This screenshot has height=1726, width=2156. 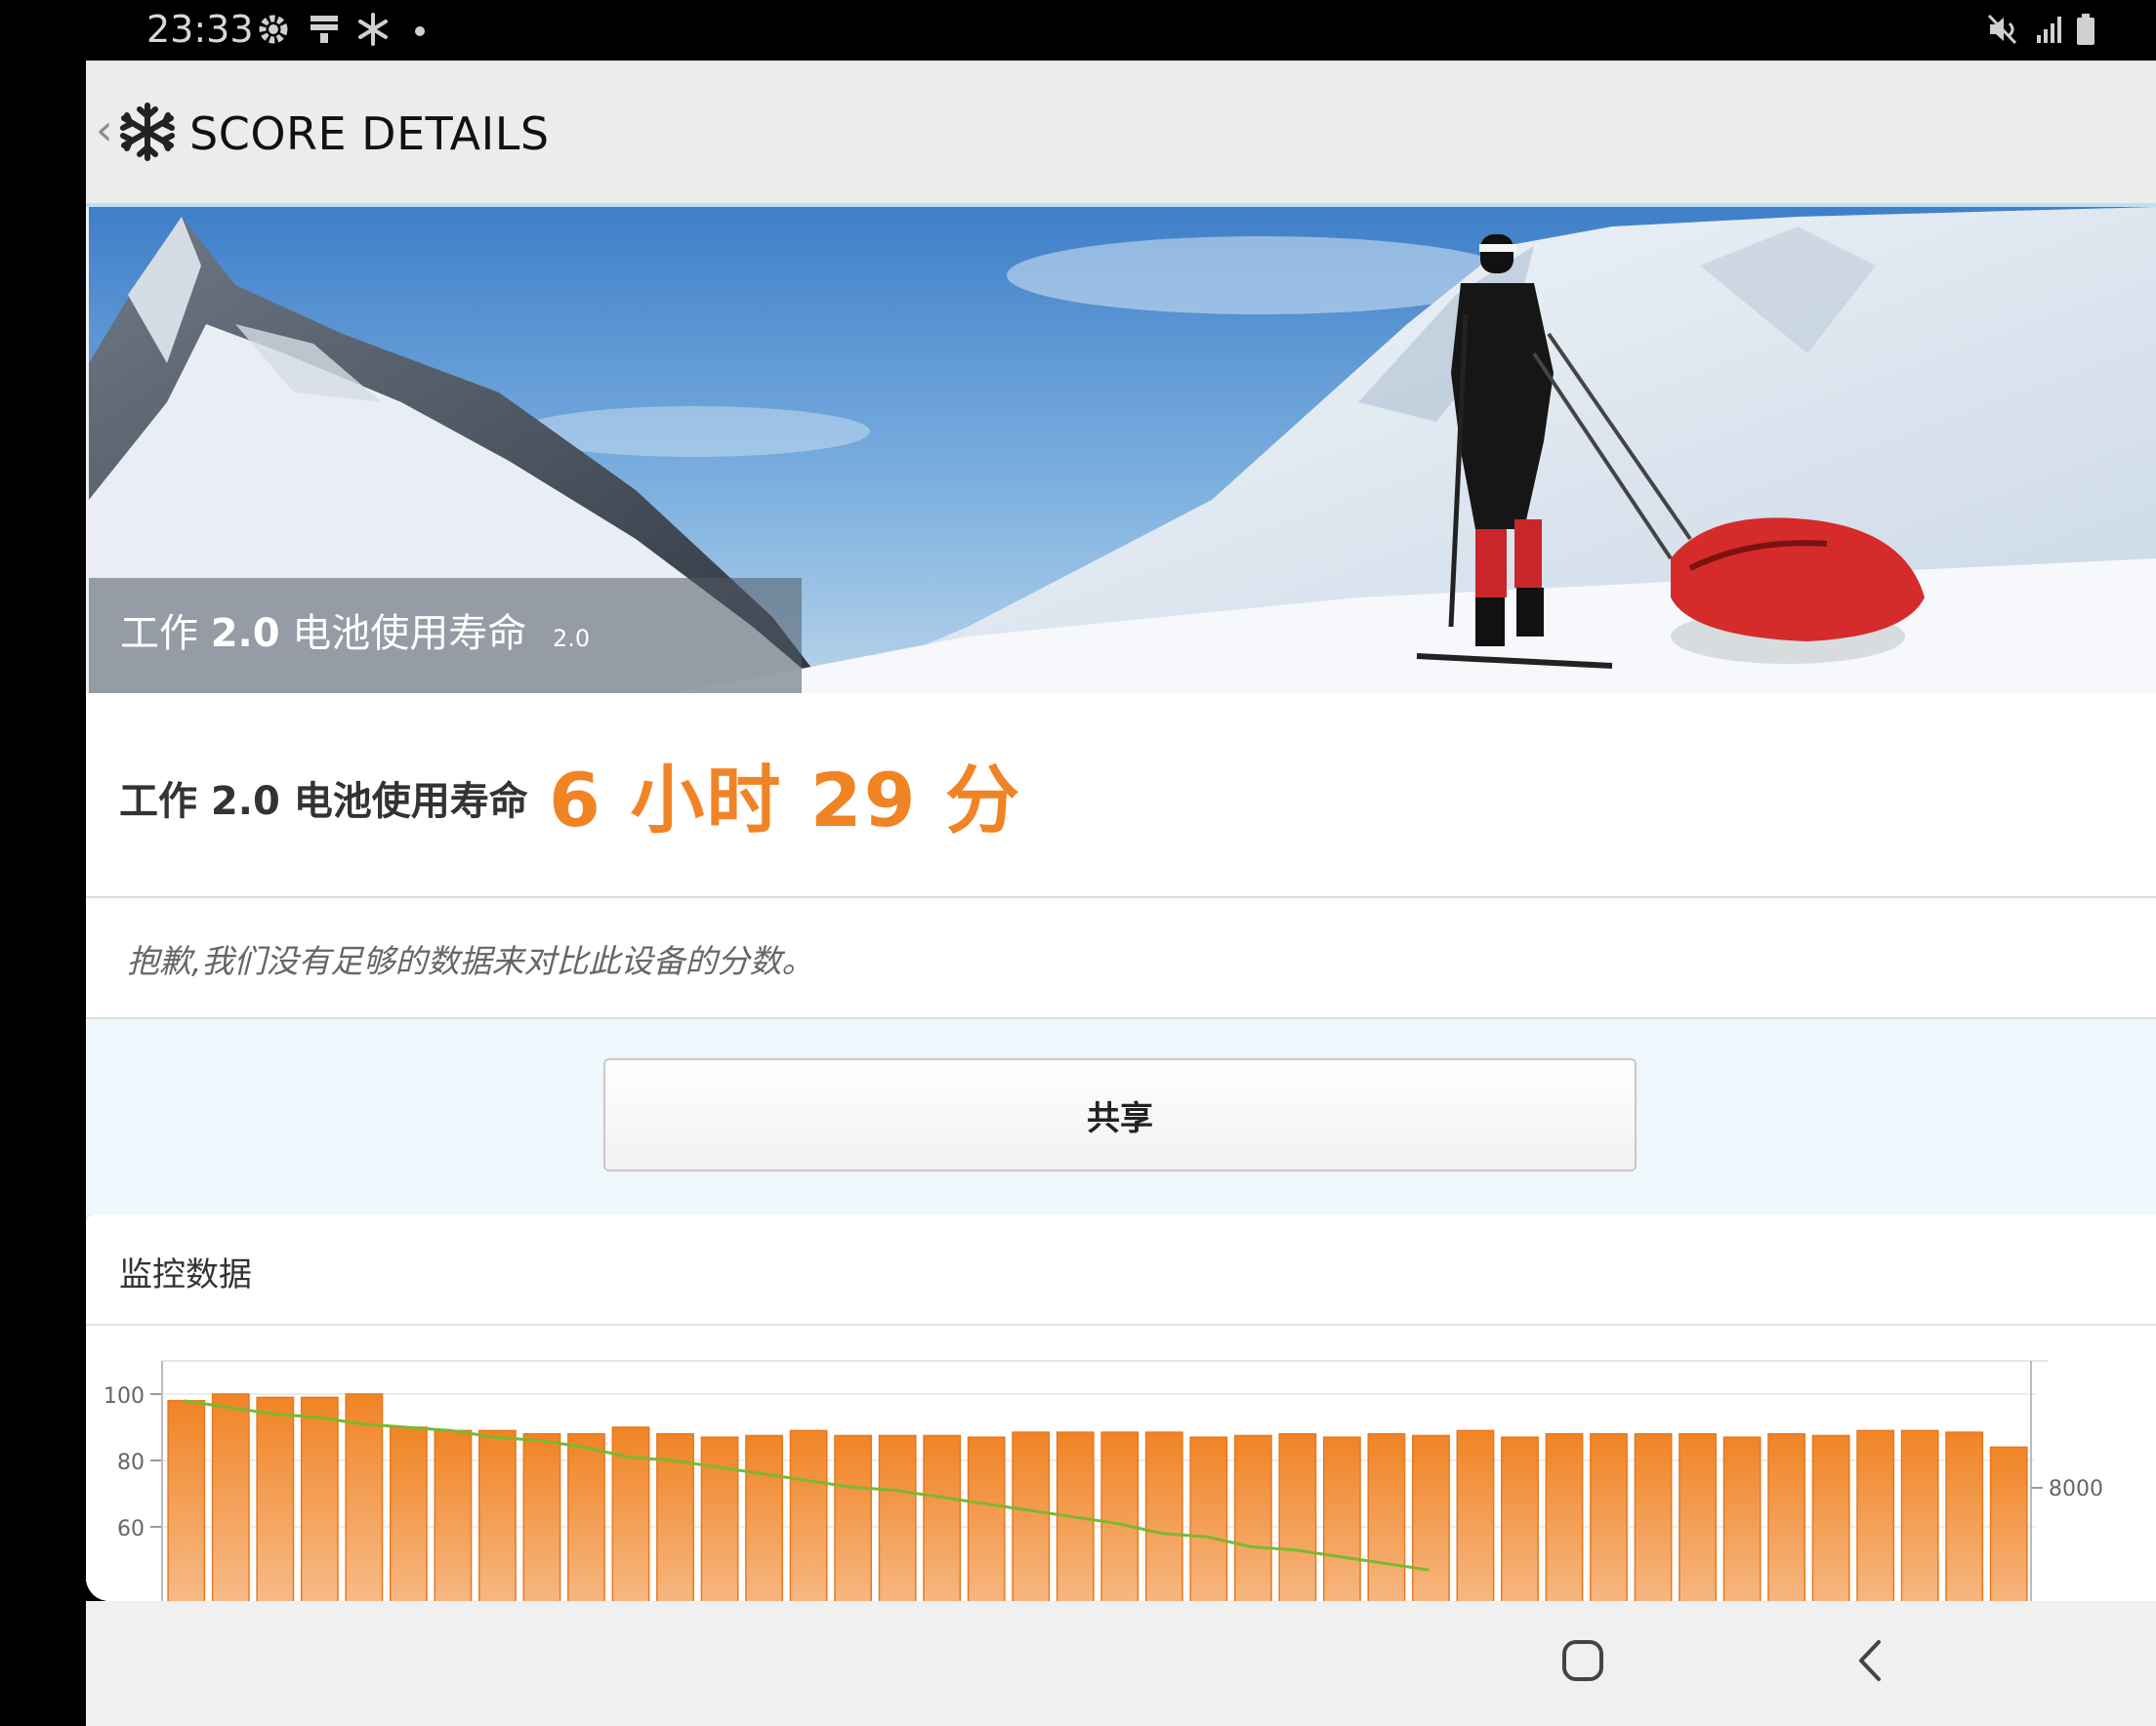 What do you see at coordinates (572, 638) in the screenshot?
I see `hero-caption-version: 2.0` at bounding box center [572, 638].